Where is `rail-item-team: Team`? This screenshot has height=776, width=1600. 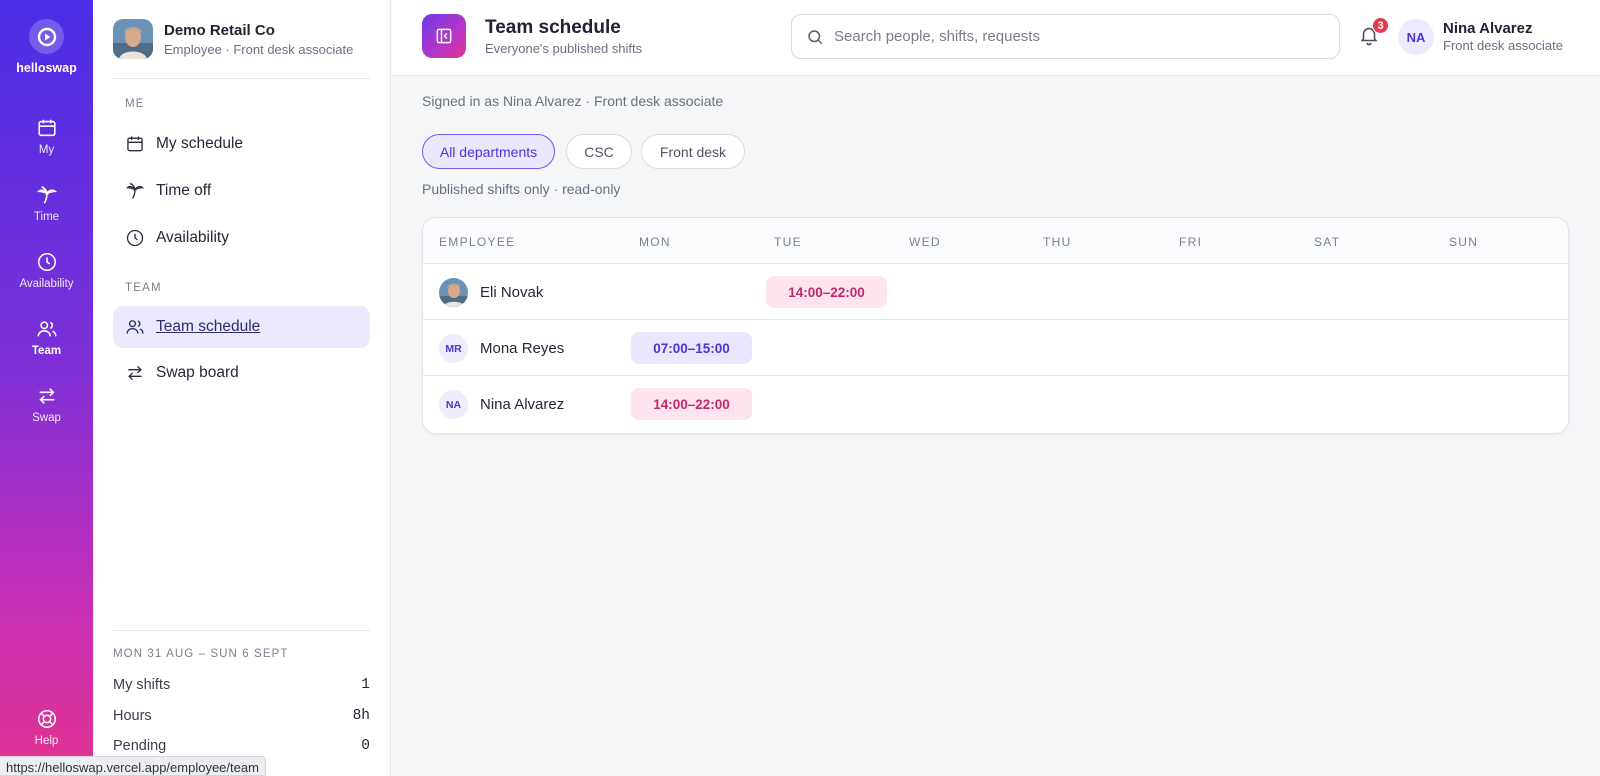
rail-item-team: Team is located at coordinates (46, 346).